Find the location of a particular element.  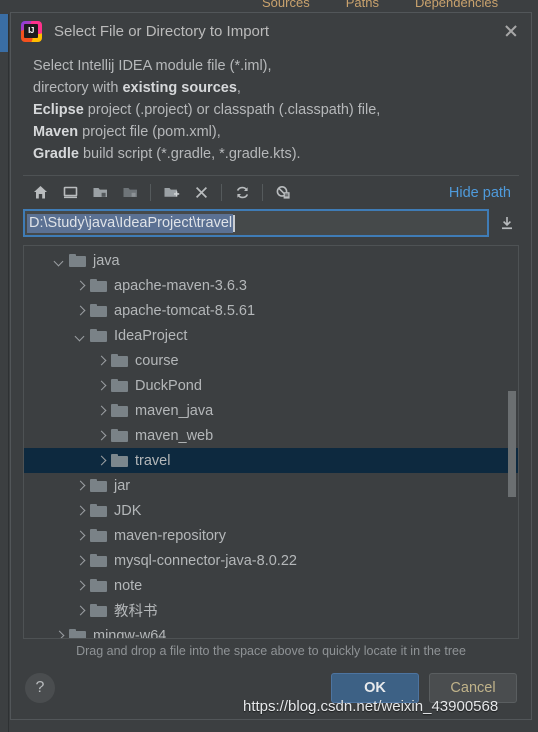

text-caret is located at coordinates (234, 223).